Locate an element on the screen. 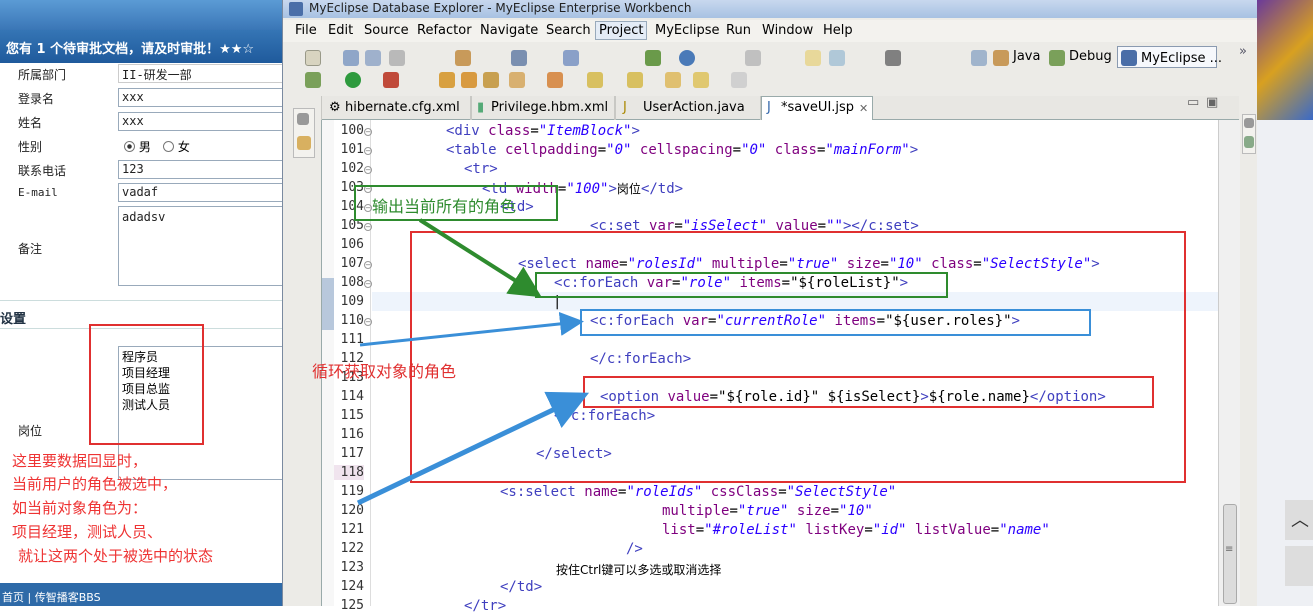  green-arrow is located at coordinates (480, 258).